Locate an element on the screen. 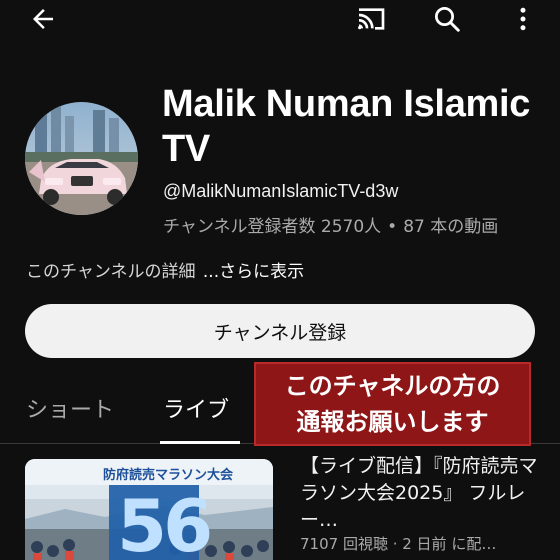 The width and height of the screenshot is (560, 560). tab-live: ライブ is located at coordinates (196, 408).